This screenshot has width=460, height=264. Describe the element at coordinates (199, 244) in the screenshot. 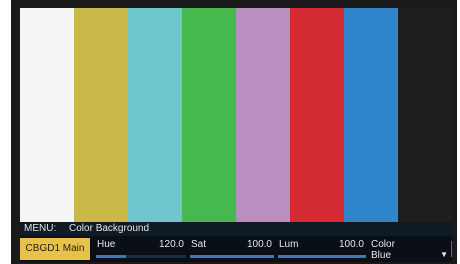

I see `sat-label: Sat` at that location.